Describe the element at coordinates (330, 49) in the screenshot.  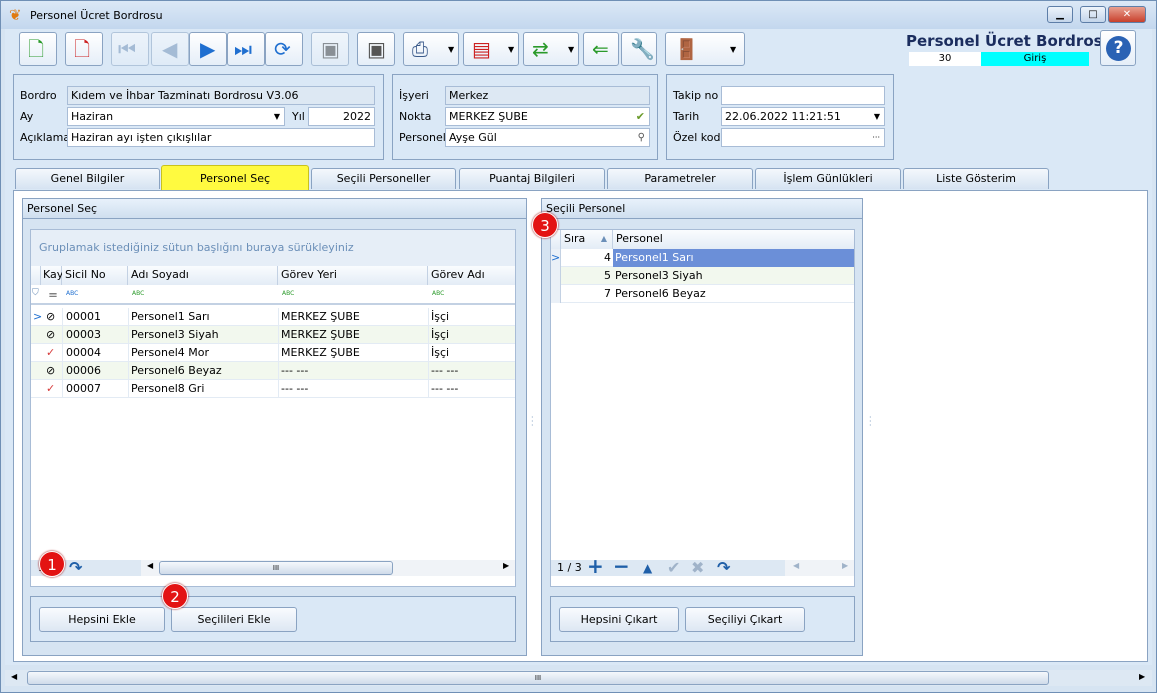
I see `save-button: ▣` at that location.